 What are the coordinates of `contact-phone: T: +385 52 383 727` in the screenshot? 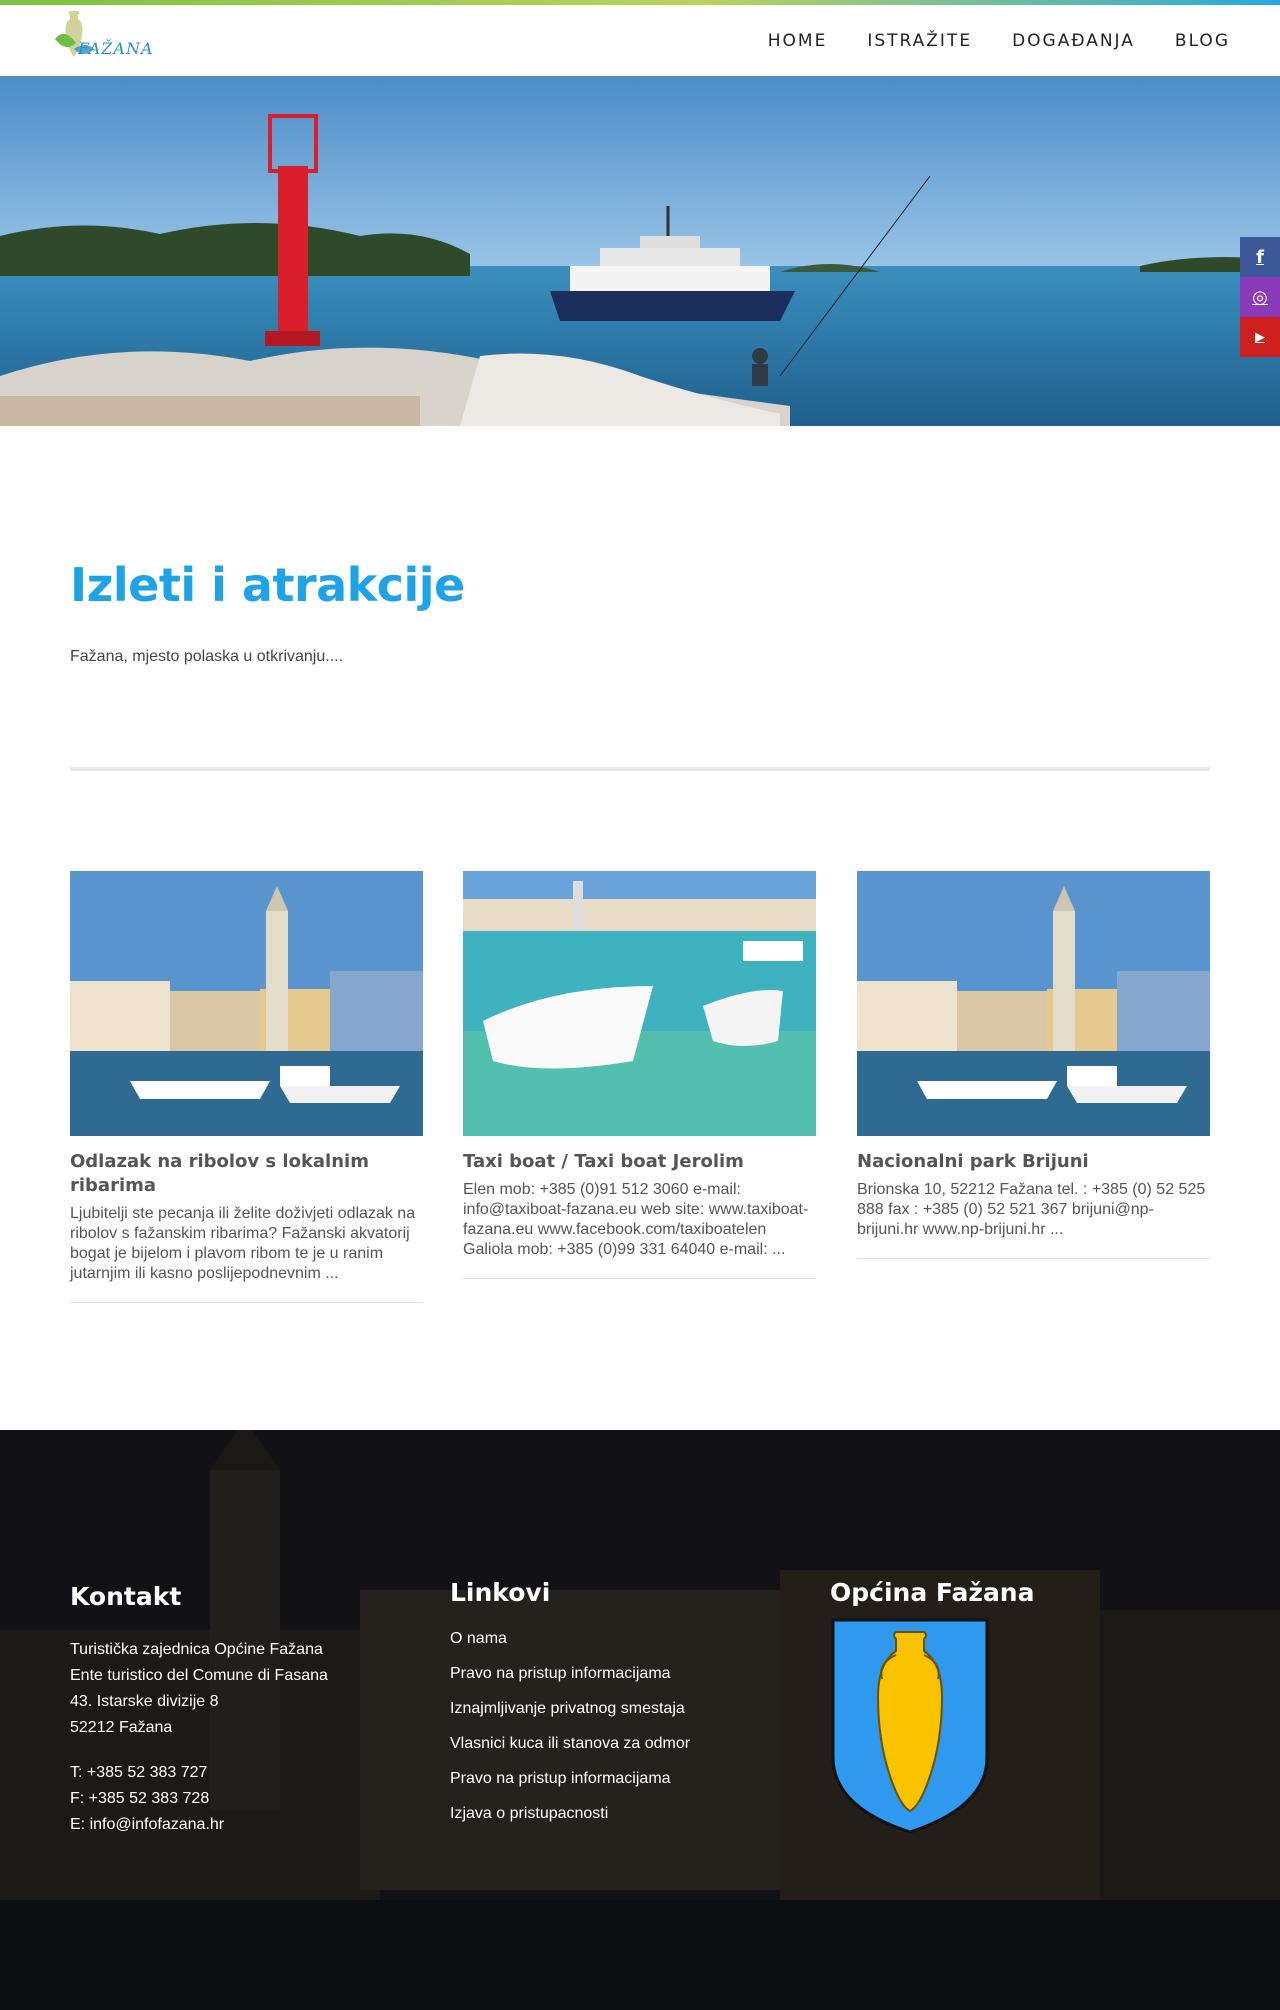 It's located at (235, 1773).